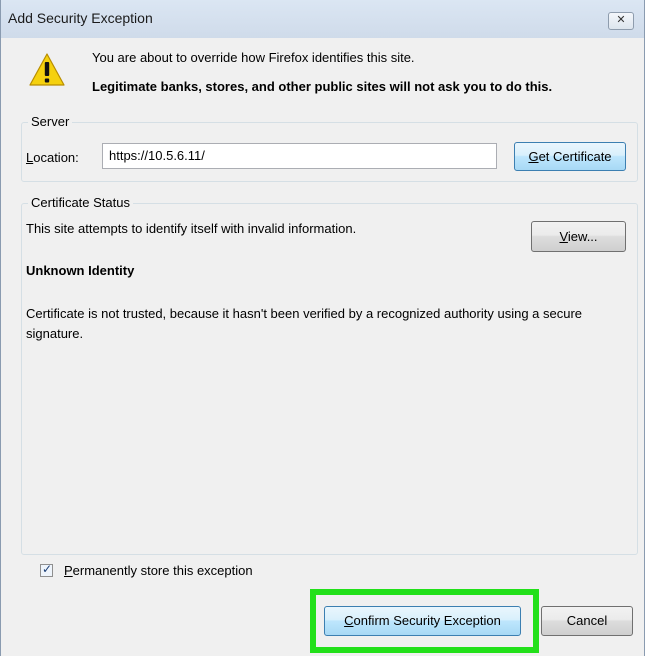 Image resolution: width=645 pixels, height=656 pixels. I want to click on location-label: Location:, so click(52, 157).